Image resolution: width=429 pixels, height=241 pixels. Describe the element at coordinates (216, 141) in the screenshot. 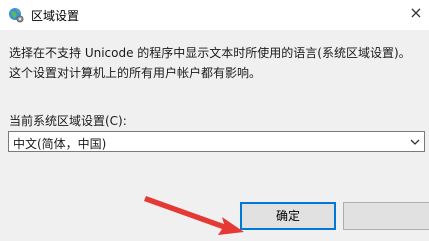

I see `locale-select: 中文(简体，中国)` at that location.